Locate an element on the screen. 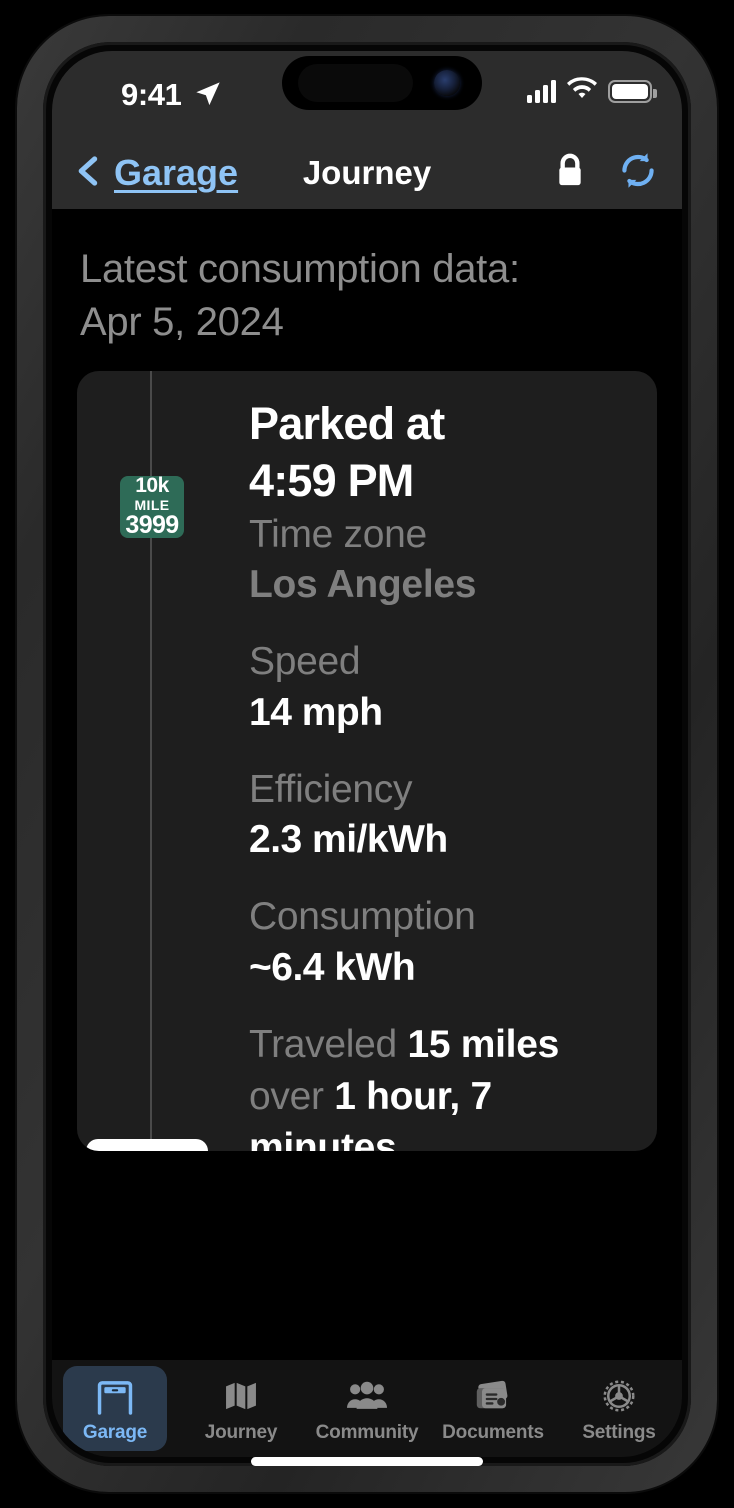  latest-consumption-header: Latest consumption data: Apr 5, 2024 is located at coordinates (381, 296).